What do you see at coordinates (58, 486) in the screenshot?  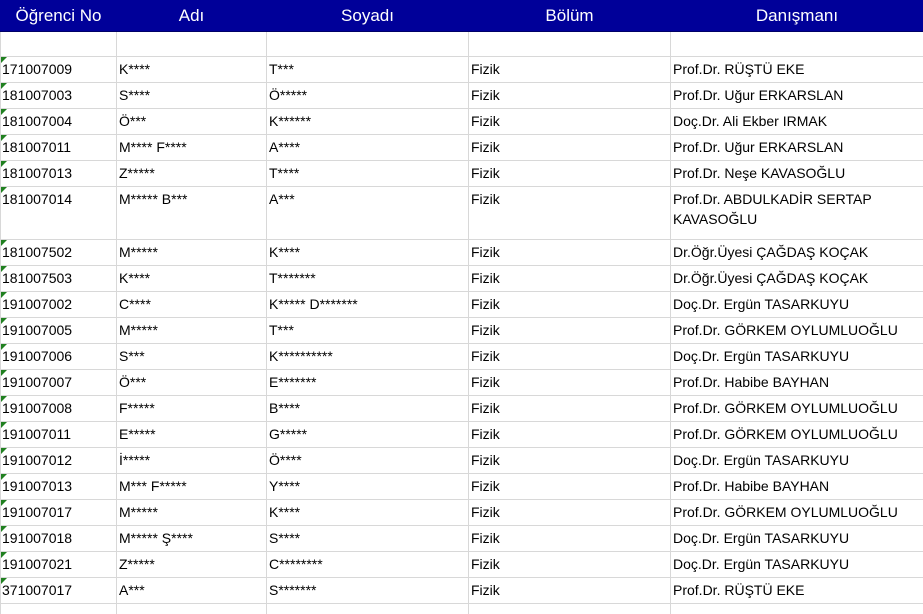 I see `student-no-cell: 191007013` at bounding box center [58, 486].